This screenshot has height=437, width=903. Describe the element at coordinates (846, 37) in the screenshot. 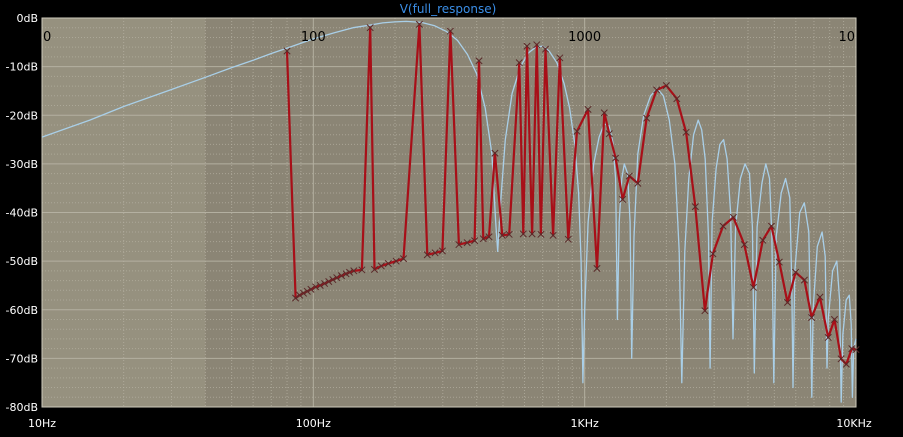

I see `top-axis-label: 10` at that location.